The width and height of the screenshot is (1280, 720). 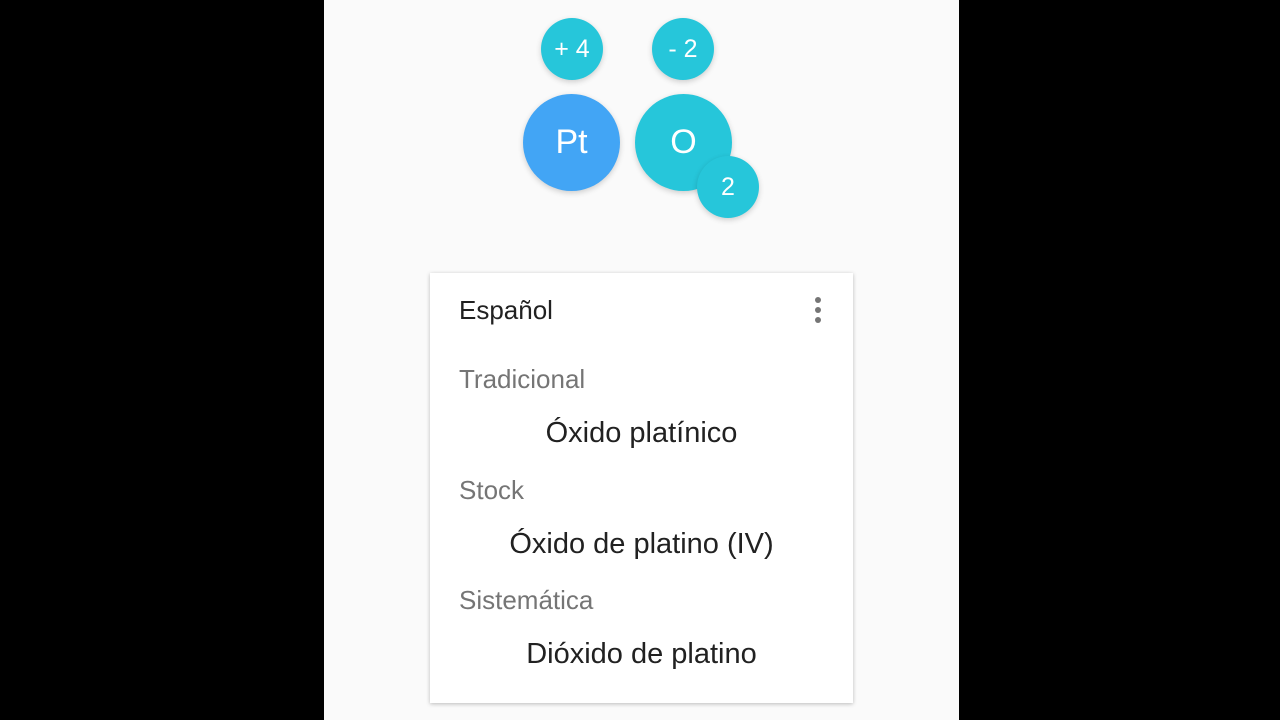 I want to click on anion-subscript-bubble: 2, so click(x=728, y=187).